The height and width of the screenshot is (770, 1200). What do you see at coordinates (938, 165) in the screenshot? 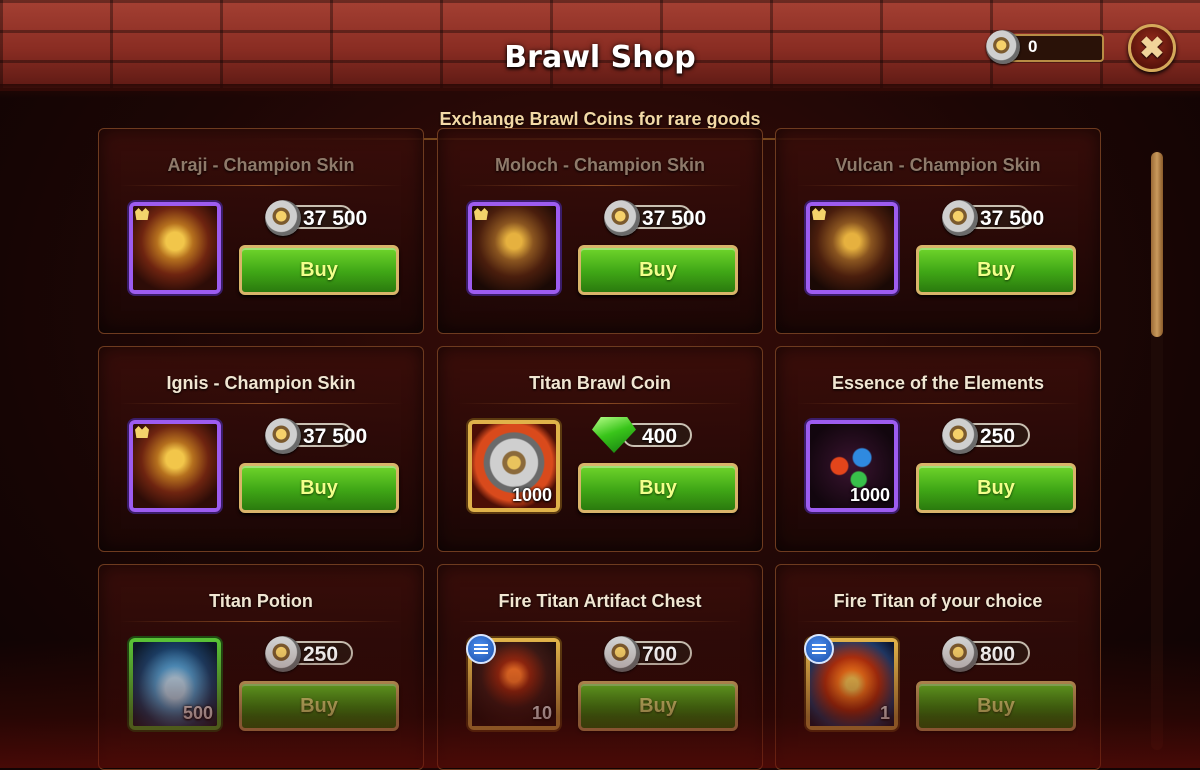
I see `item-name: Vulcan - Champion Skin` at bounding box center [938, 165].